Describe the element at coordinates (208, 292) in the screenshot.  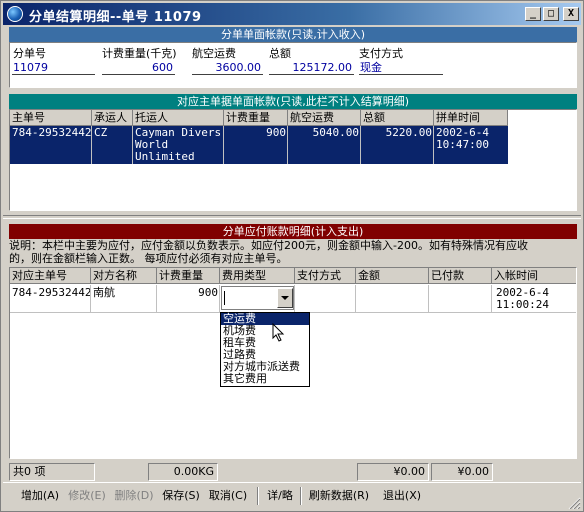
I see `pay-weight-cell: 900` at that location.